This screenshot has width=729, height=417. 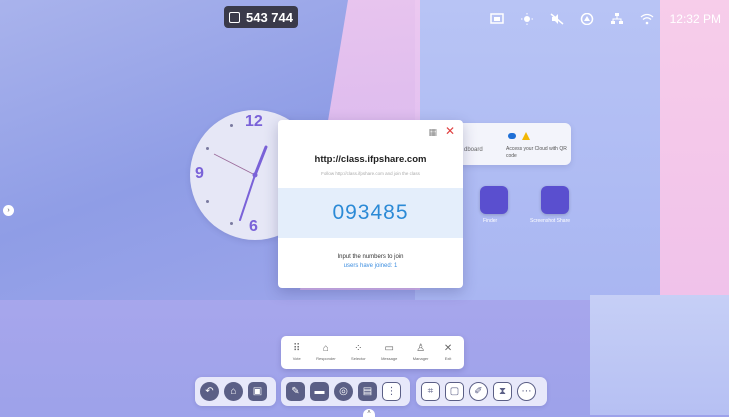 What do you see at coordinates (490, 221) in the screenshot?
I see `desktop-icon-label: Finder` at bounding box center [490, 221].